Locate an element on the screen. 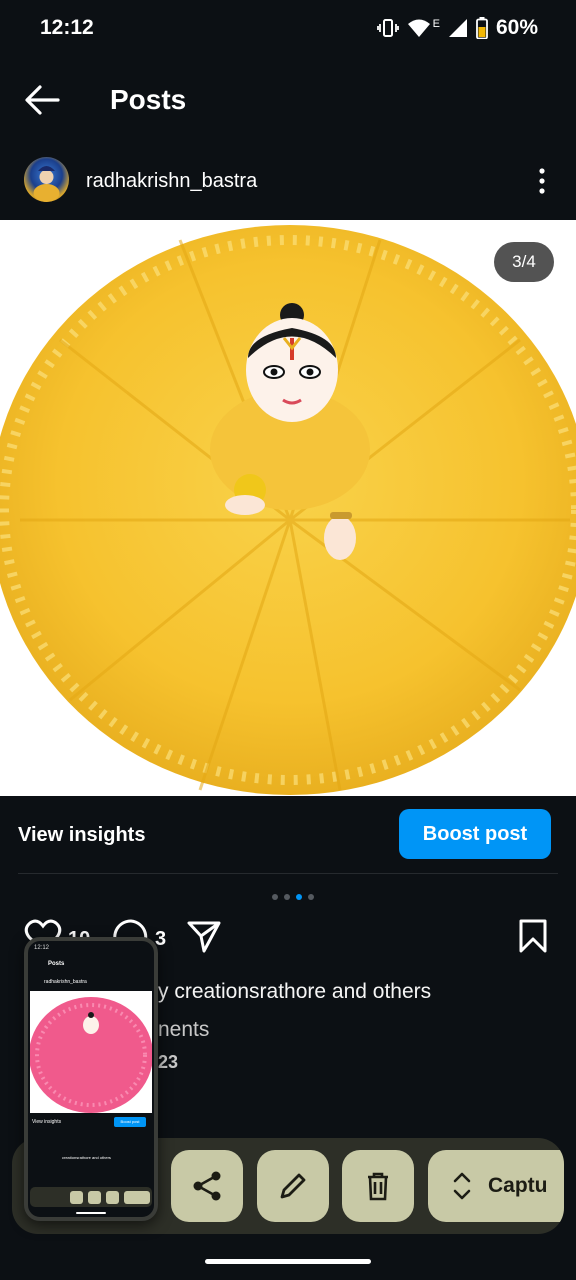 Image resolution: width=576 pixels, height=1280 pixels. thumbnail-toolbar is located at coordinates (91, 1197).